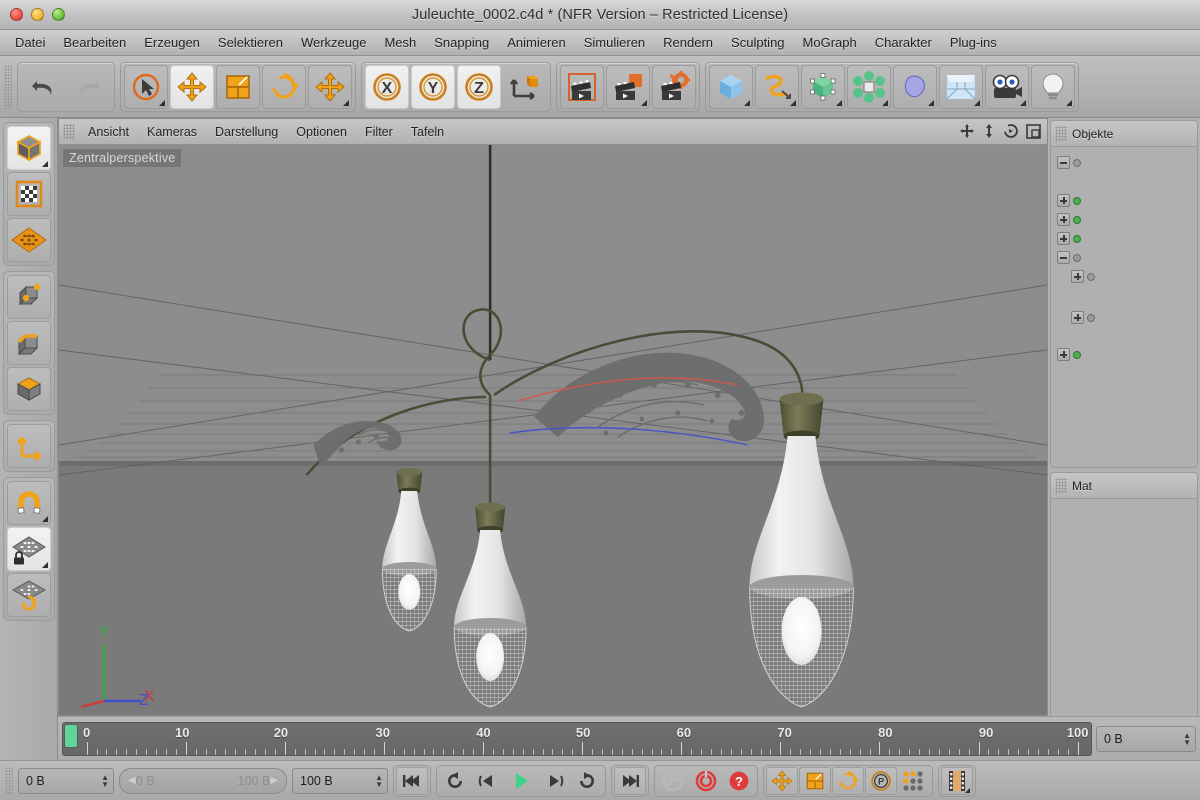 The width and height of the screenshot is (1200, 800). Describe the element at coordinates (1007, 86) in the screenshot. I see `camera-icon` at that location.